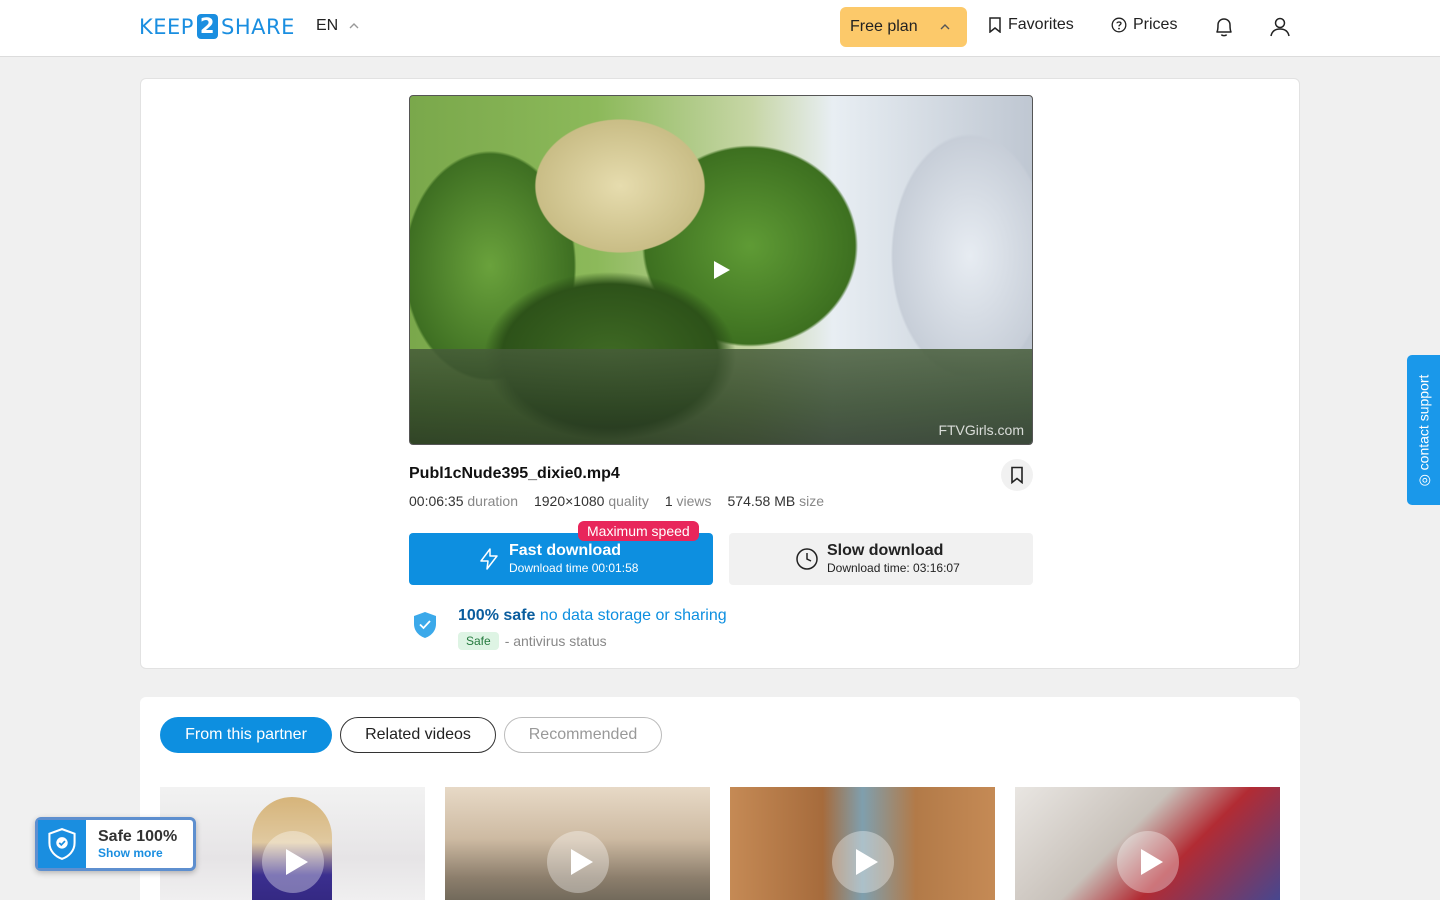  I want to click on quality-meta: 1920×1080 quality, so click(591, 501).